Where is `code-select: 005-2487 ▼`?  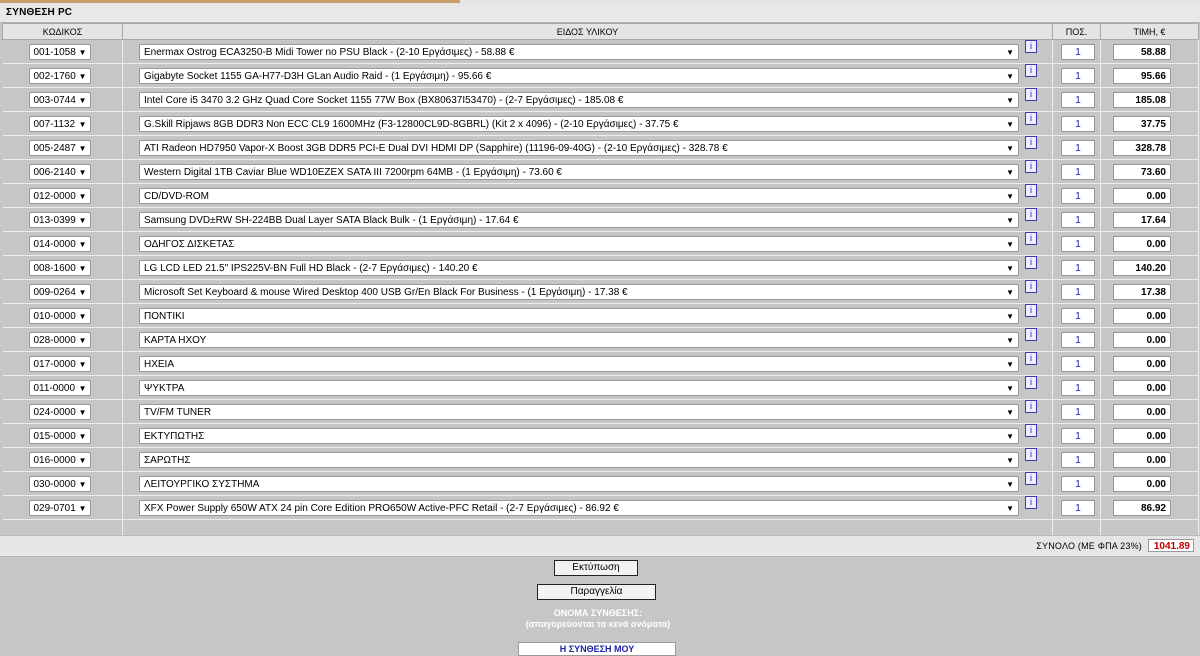
code-select: 005-2487 ▼ is located at coordinates (59, 147).